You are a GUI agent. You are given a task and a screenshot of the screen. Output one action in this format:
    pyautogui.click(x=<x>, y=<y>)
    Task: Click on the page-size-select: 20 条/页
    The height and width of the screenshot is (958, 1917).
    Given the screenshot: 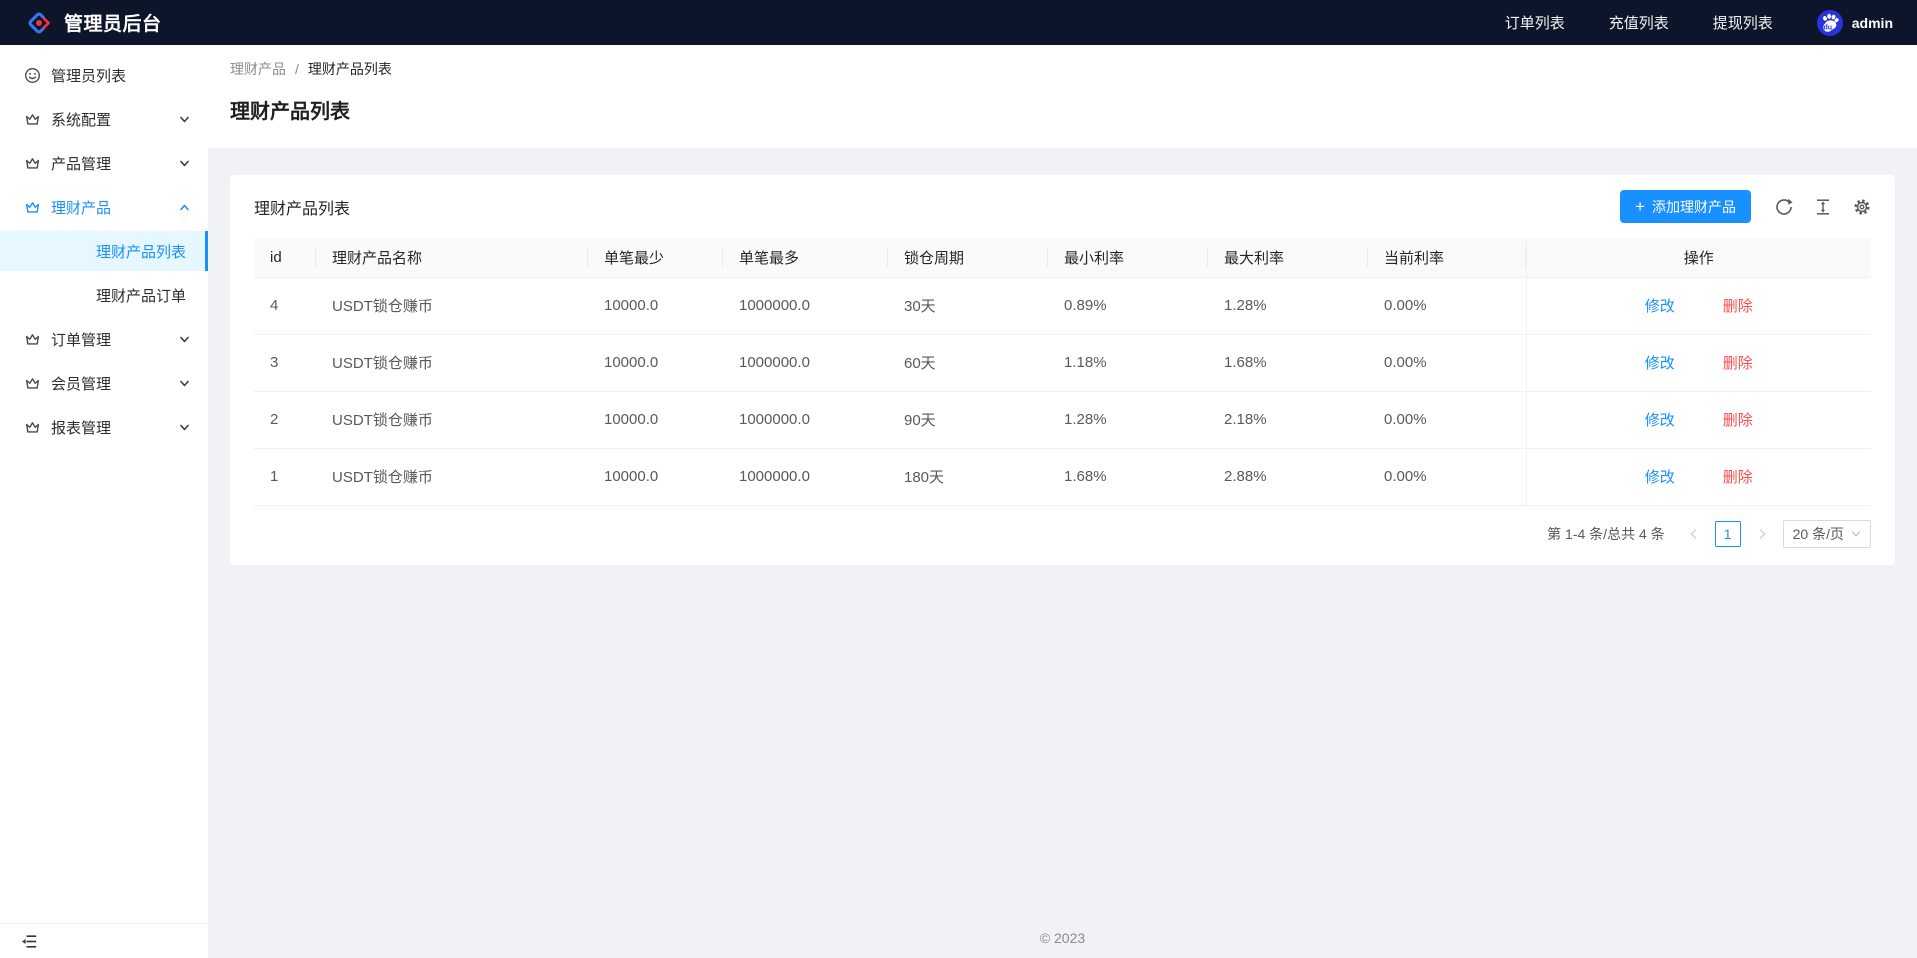 What is the action you would take?
    pyautogui.click(x=1826, y=533)
    